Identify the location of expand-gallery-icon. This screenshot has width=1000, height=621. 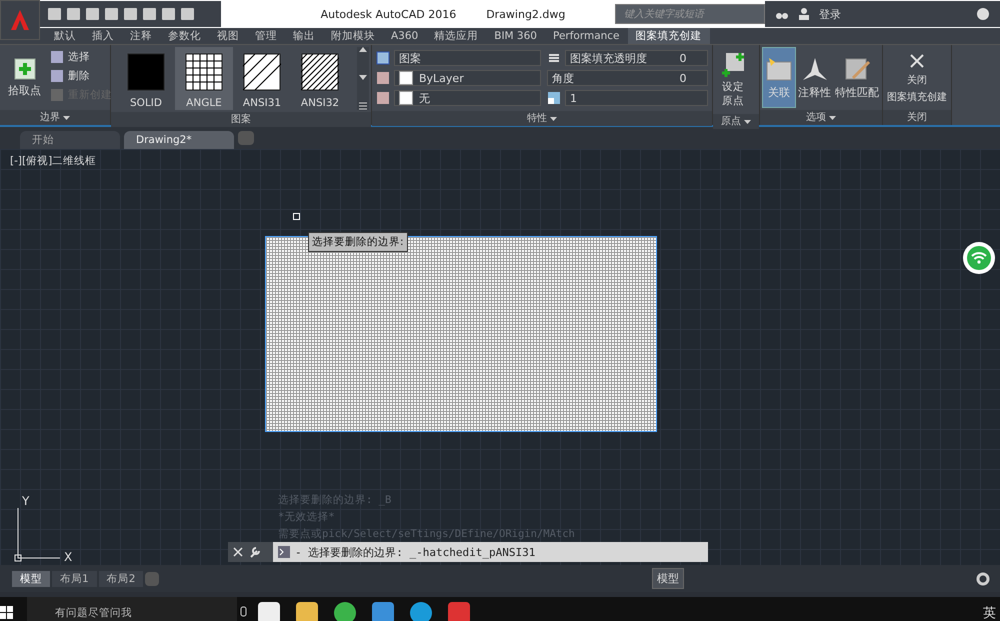
(363, 106).